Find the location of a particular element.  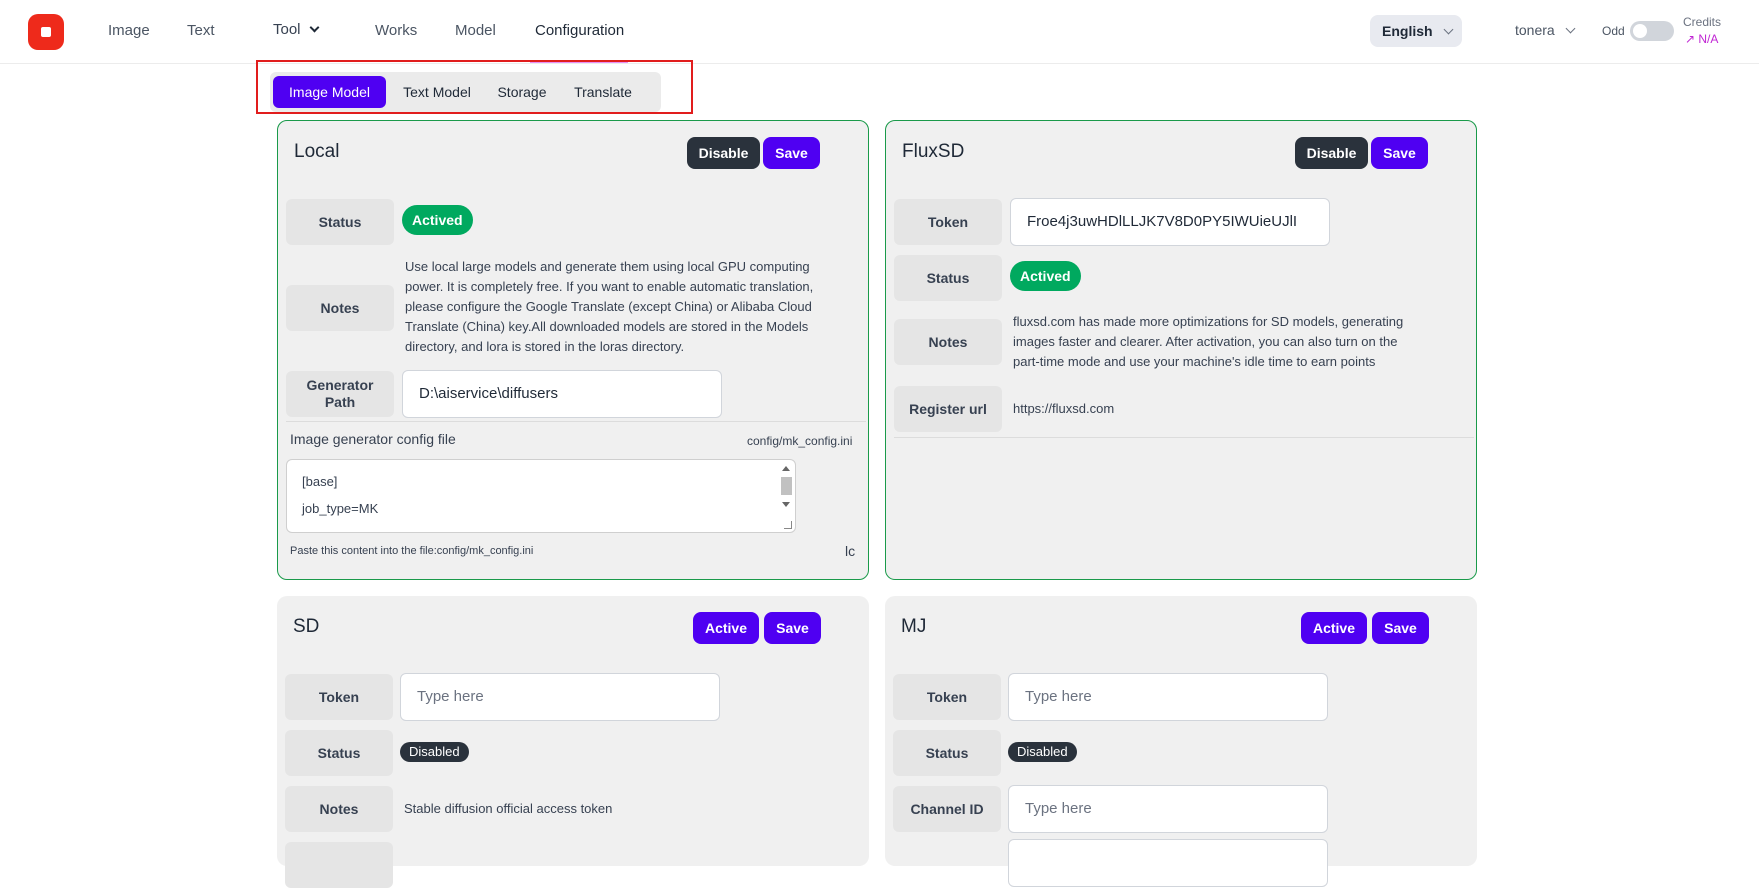

nav-text: Text is located at coordinates (201, 30).